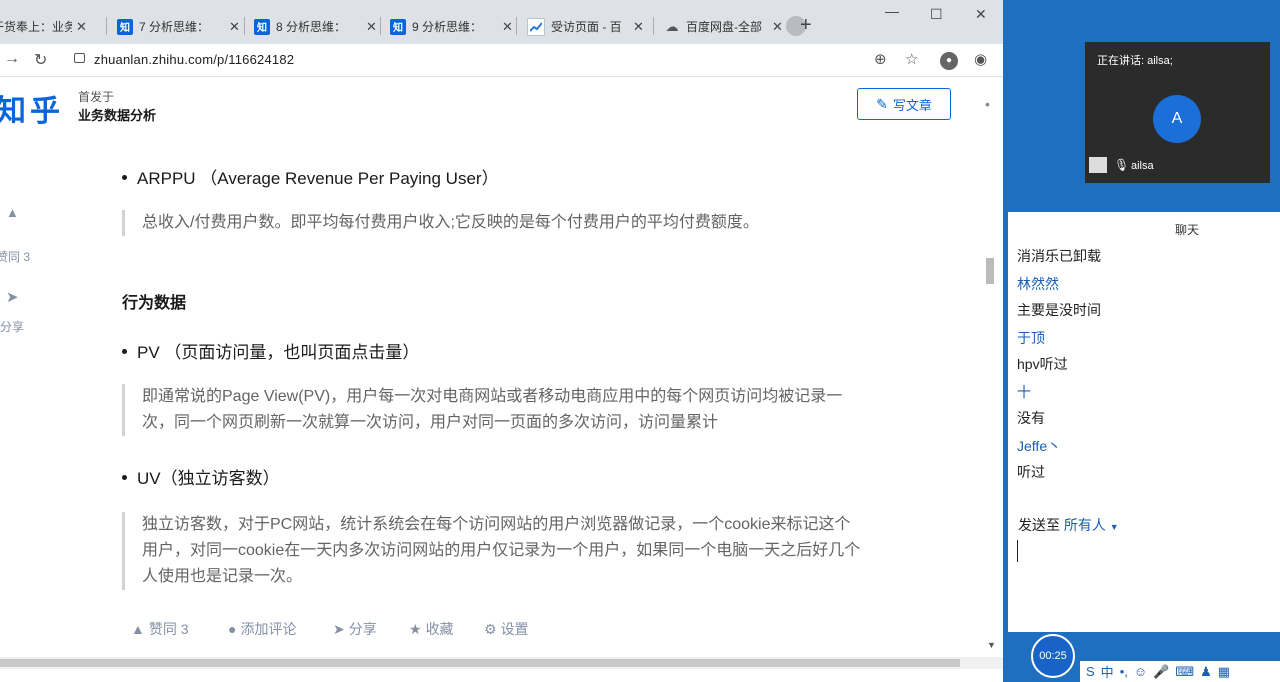  I want to click on ime-language-indicator: 中, so click(1107, 671).